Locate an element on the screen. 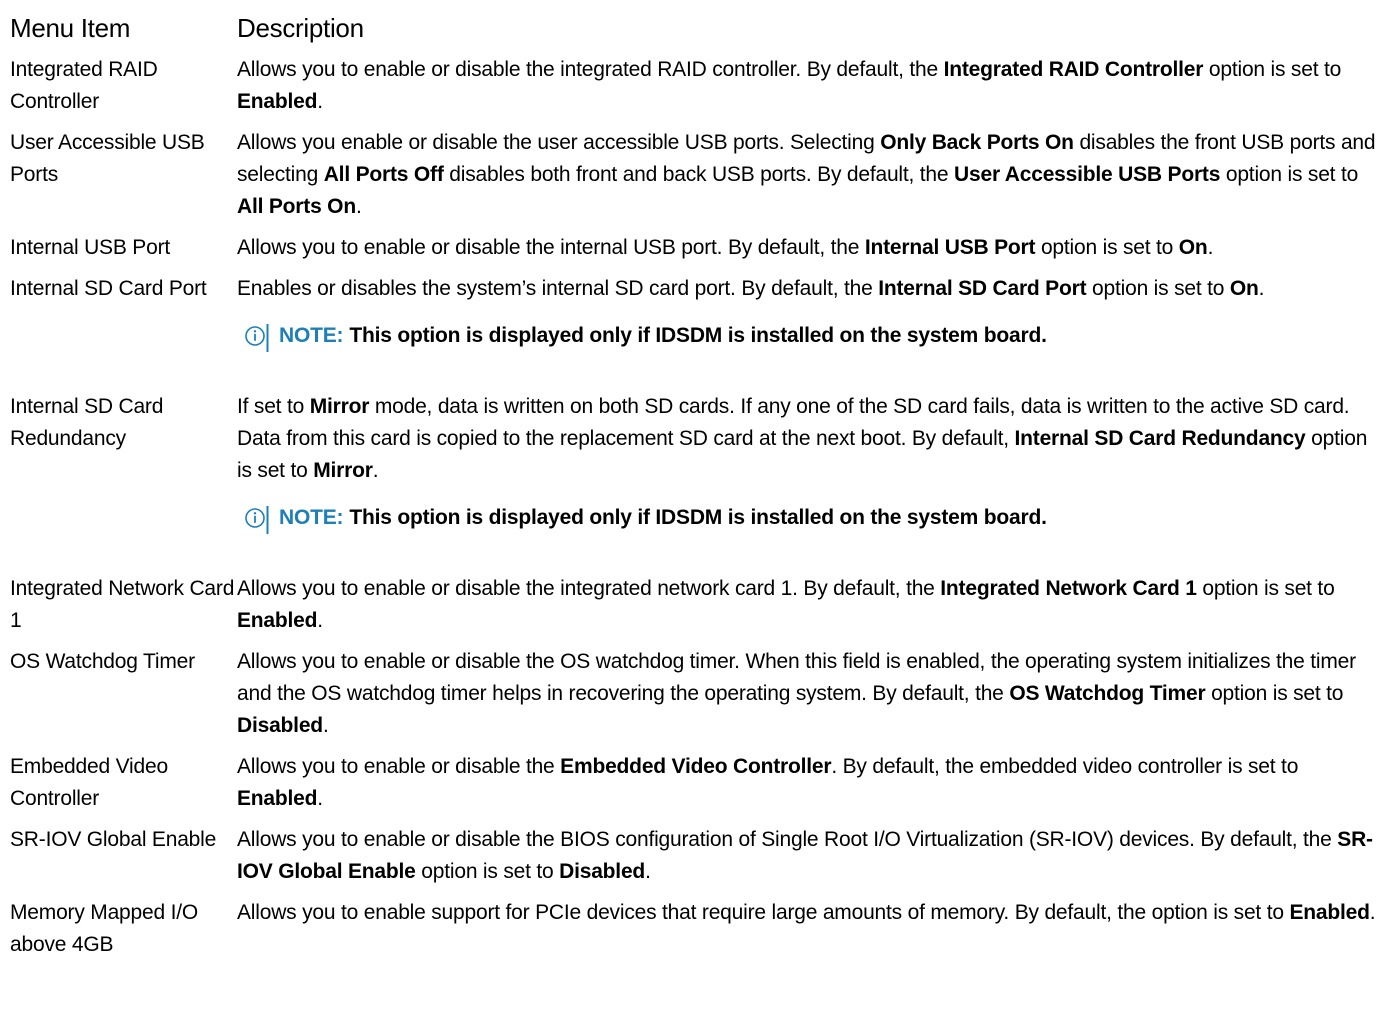 This screenshot has width=1381, height=1011. description-bold-term: Internal SD Card Redundancy is located at coordinates (1160, 438).